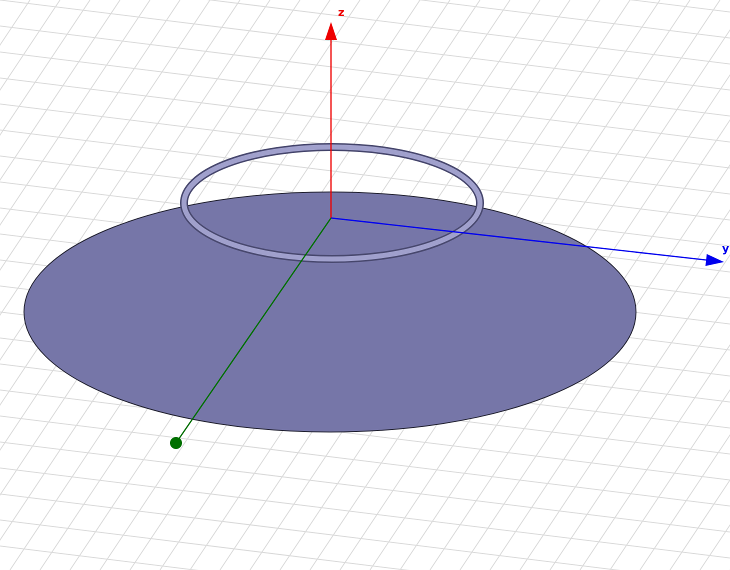 Image resolution: width=730 pixels, height=570 pixels. What do you see at coordinates (341, 12) in the screenshot?
I see `axis-label: z` at bounding box center [341, 12].